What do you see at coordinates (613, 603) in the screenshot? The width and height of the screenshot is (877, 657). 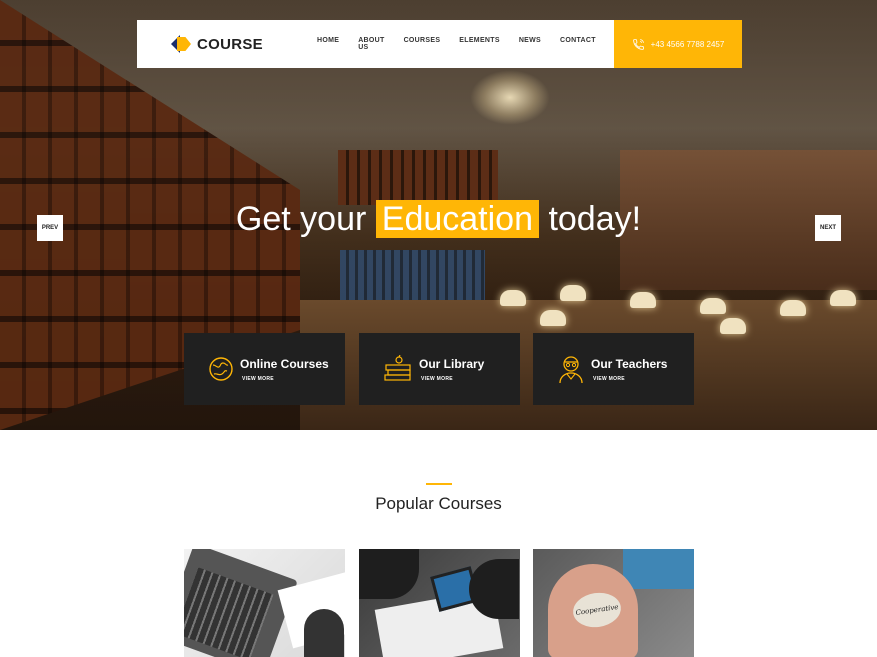 I see `course-card-image: Cooperative` at bounding box center [613, 603].